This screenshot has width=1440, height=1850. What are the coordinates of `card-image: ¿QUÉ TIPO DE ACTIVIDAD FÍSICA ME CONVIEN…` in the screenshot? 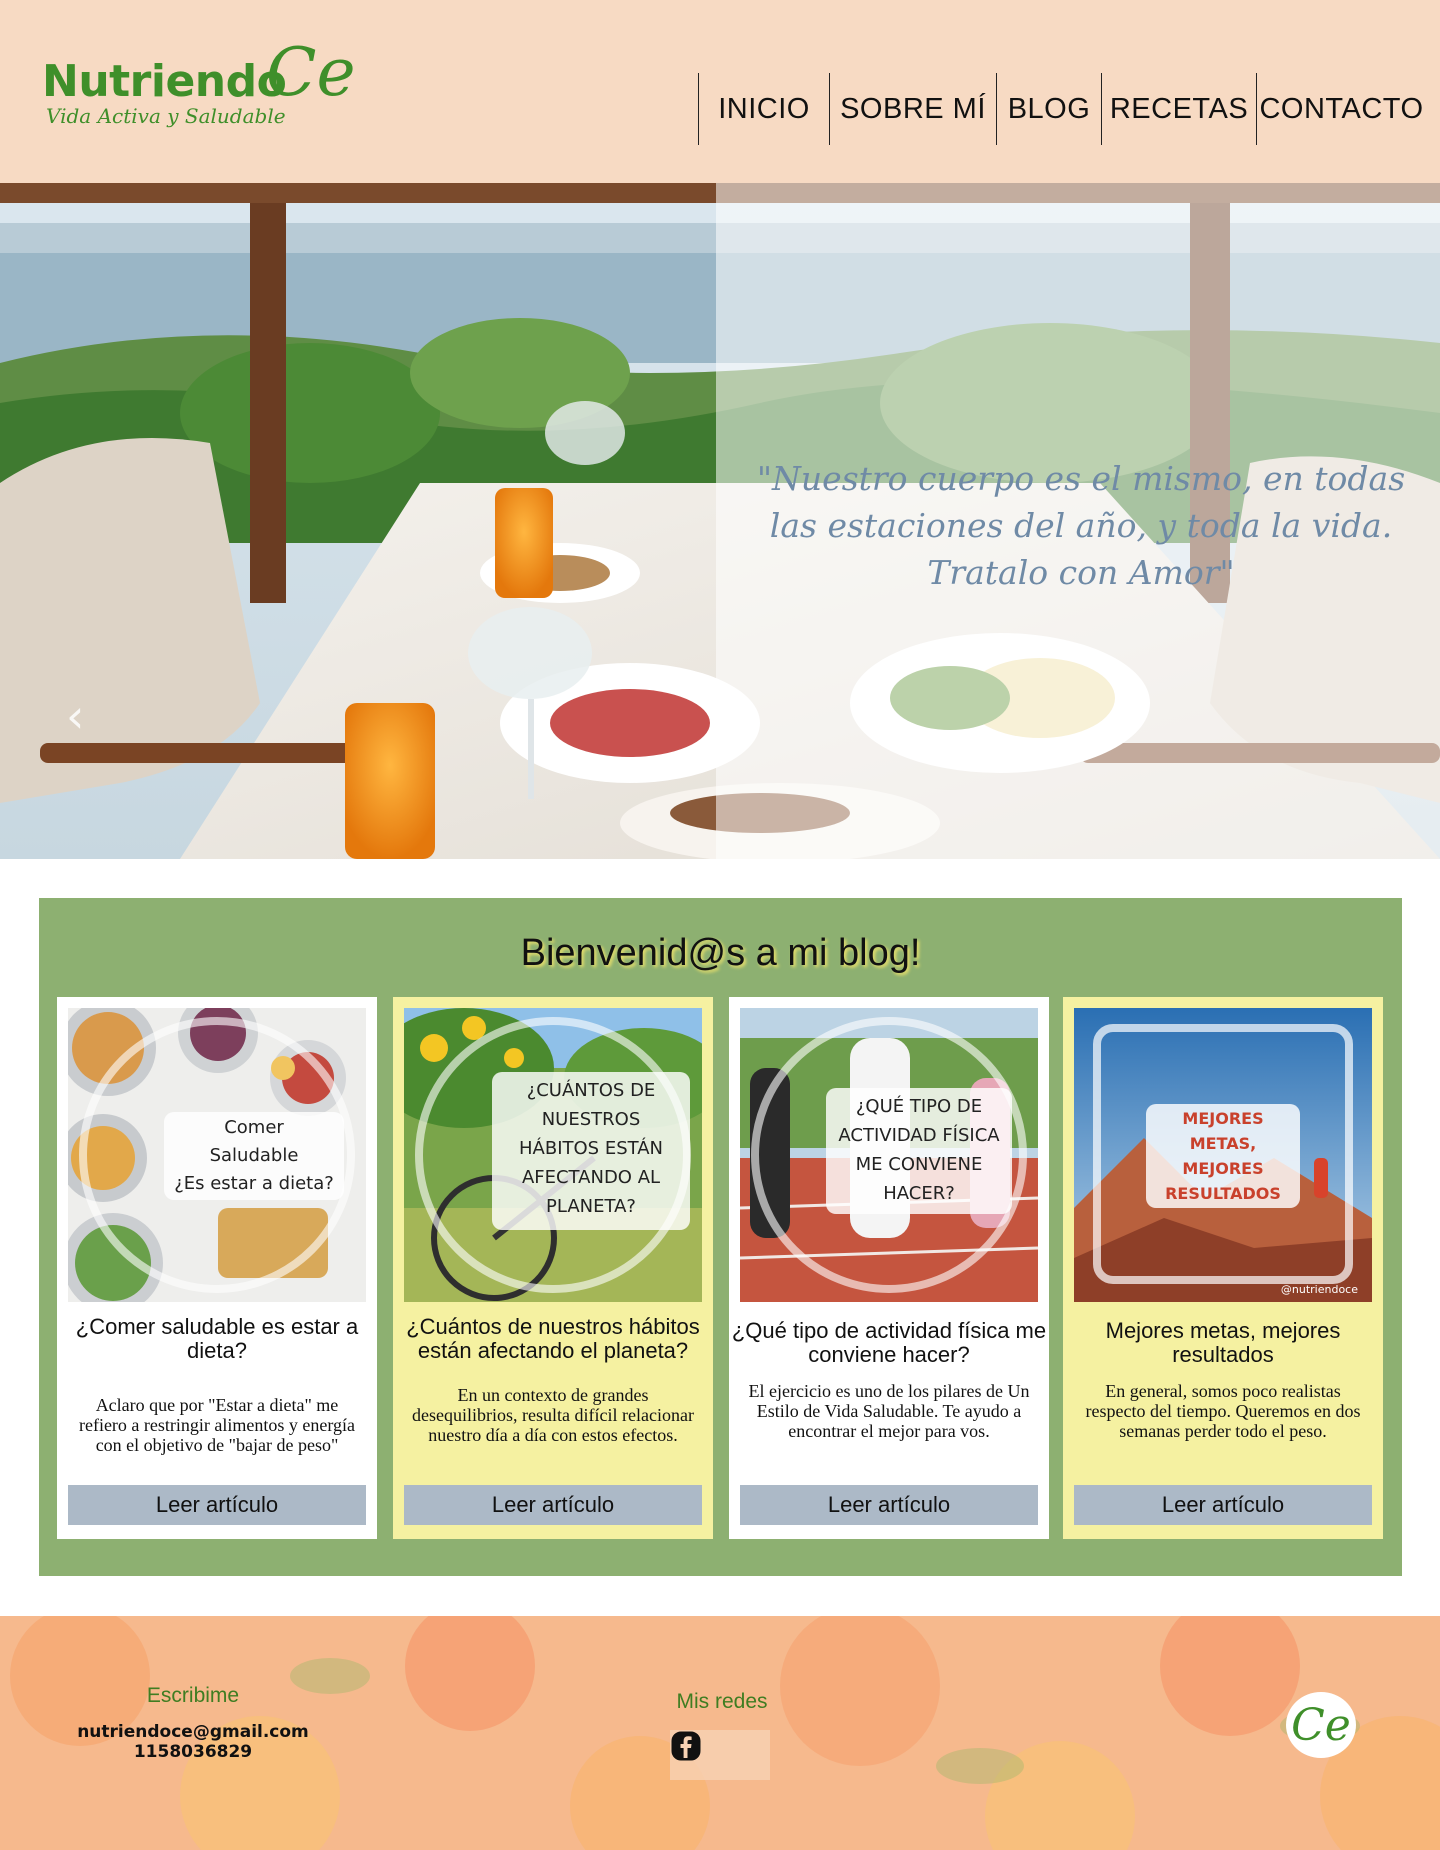 It's located at (889, 1155).